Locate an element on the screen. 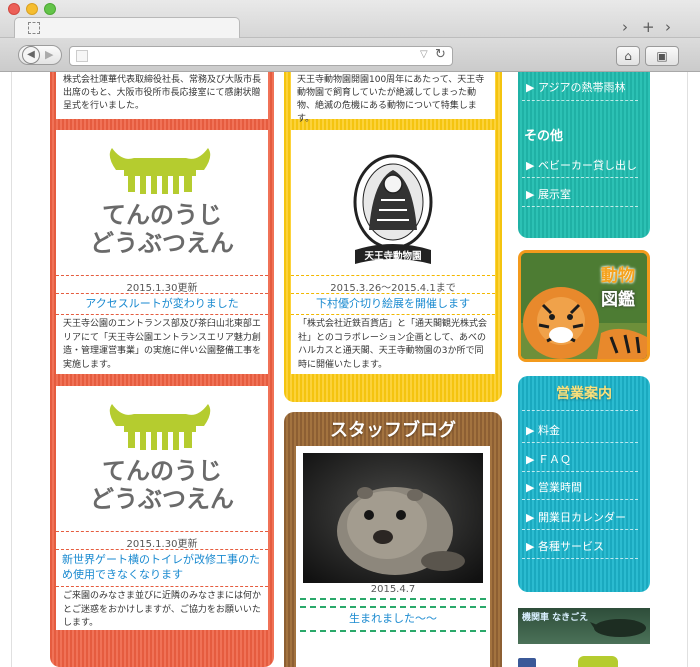 The height and width of the screenshot is (667, 700). zukan-line1: 動物 is located at coordinates (618, 276).